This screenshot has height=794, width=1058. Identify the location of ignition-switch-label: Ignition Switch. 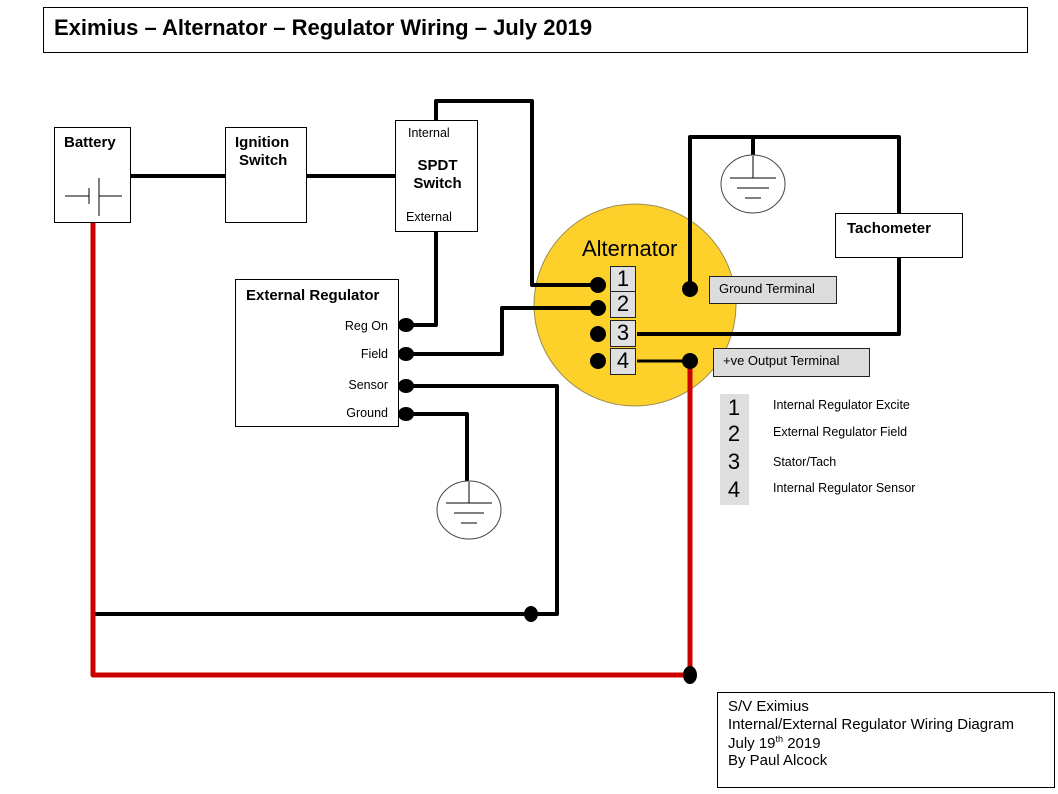
(262, 152).